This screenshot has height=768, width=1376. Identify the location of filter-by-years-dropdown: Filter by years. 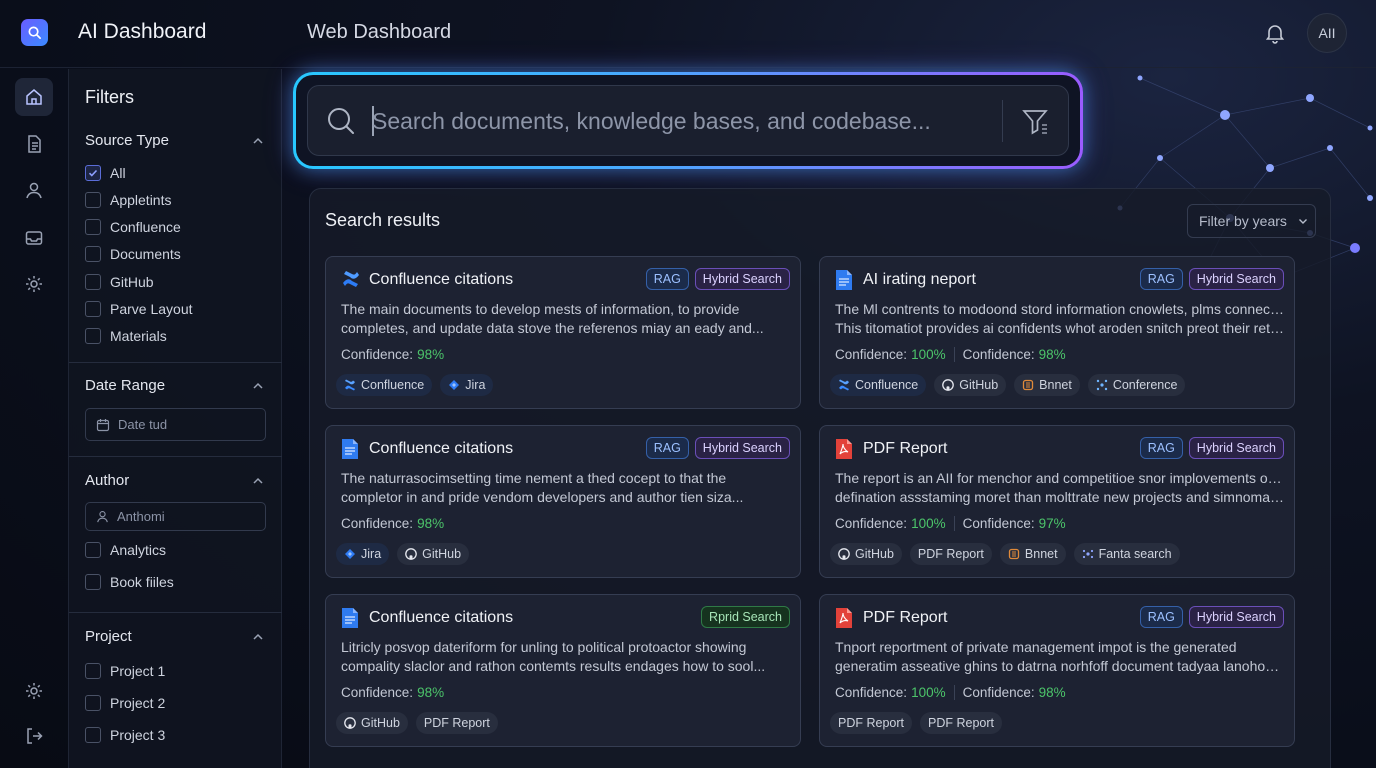
(1251, 221).